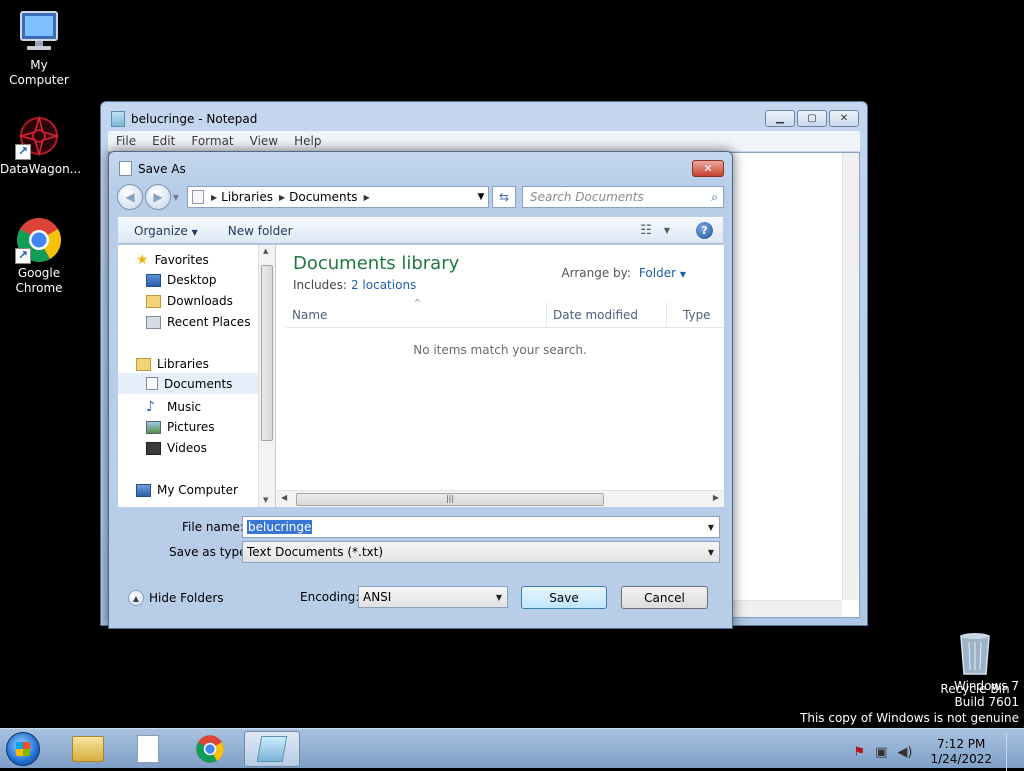 This screenshot has height=771, width=1024. I want to click on nav-pictures: Pictures, so click(180, 427).